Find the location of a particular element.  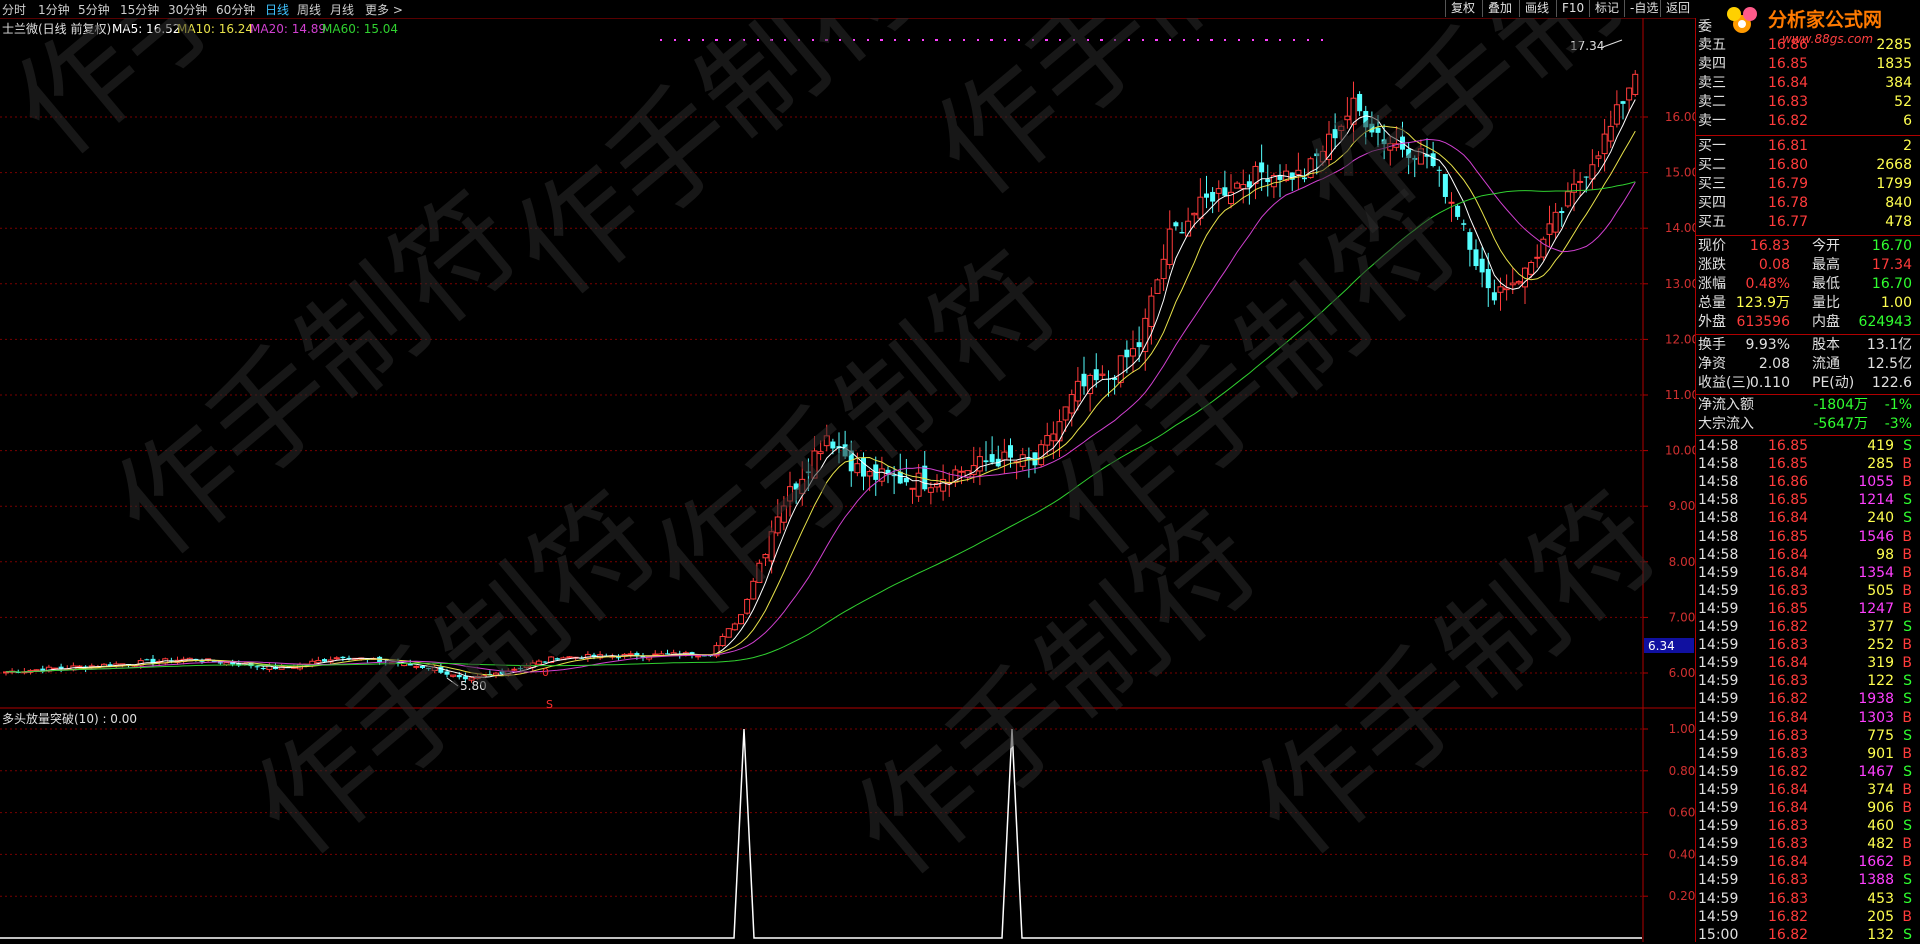

stat-label: 流通 is located at coordinates (1826, 364).